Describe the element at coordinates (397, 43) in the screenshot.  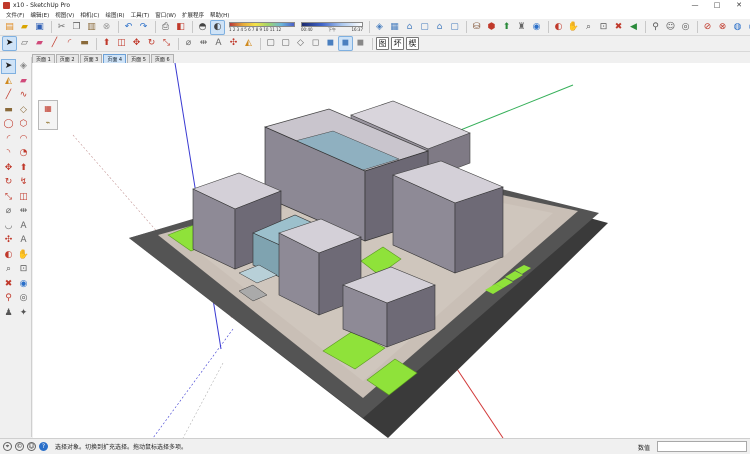
I see `plugin-section-label-2: 坏` at that location.